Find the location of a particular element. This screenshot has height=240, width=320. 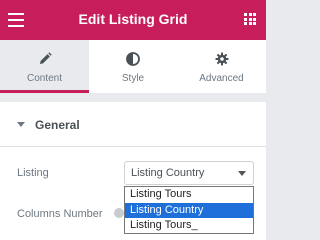

listing-select: Listing Country is located at coordinates (189, 173).